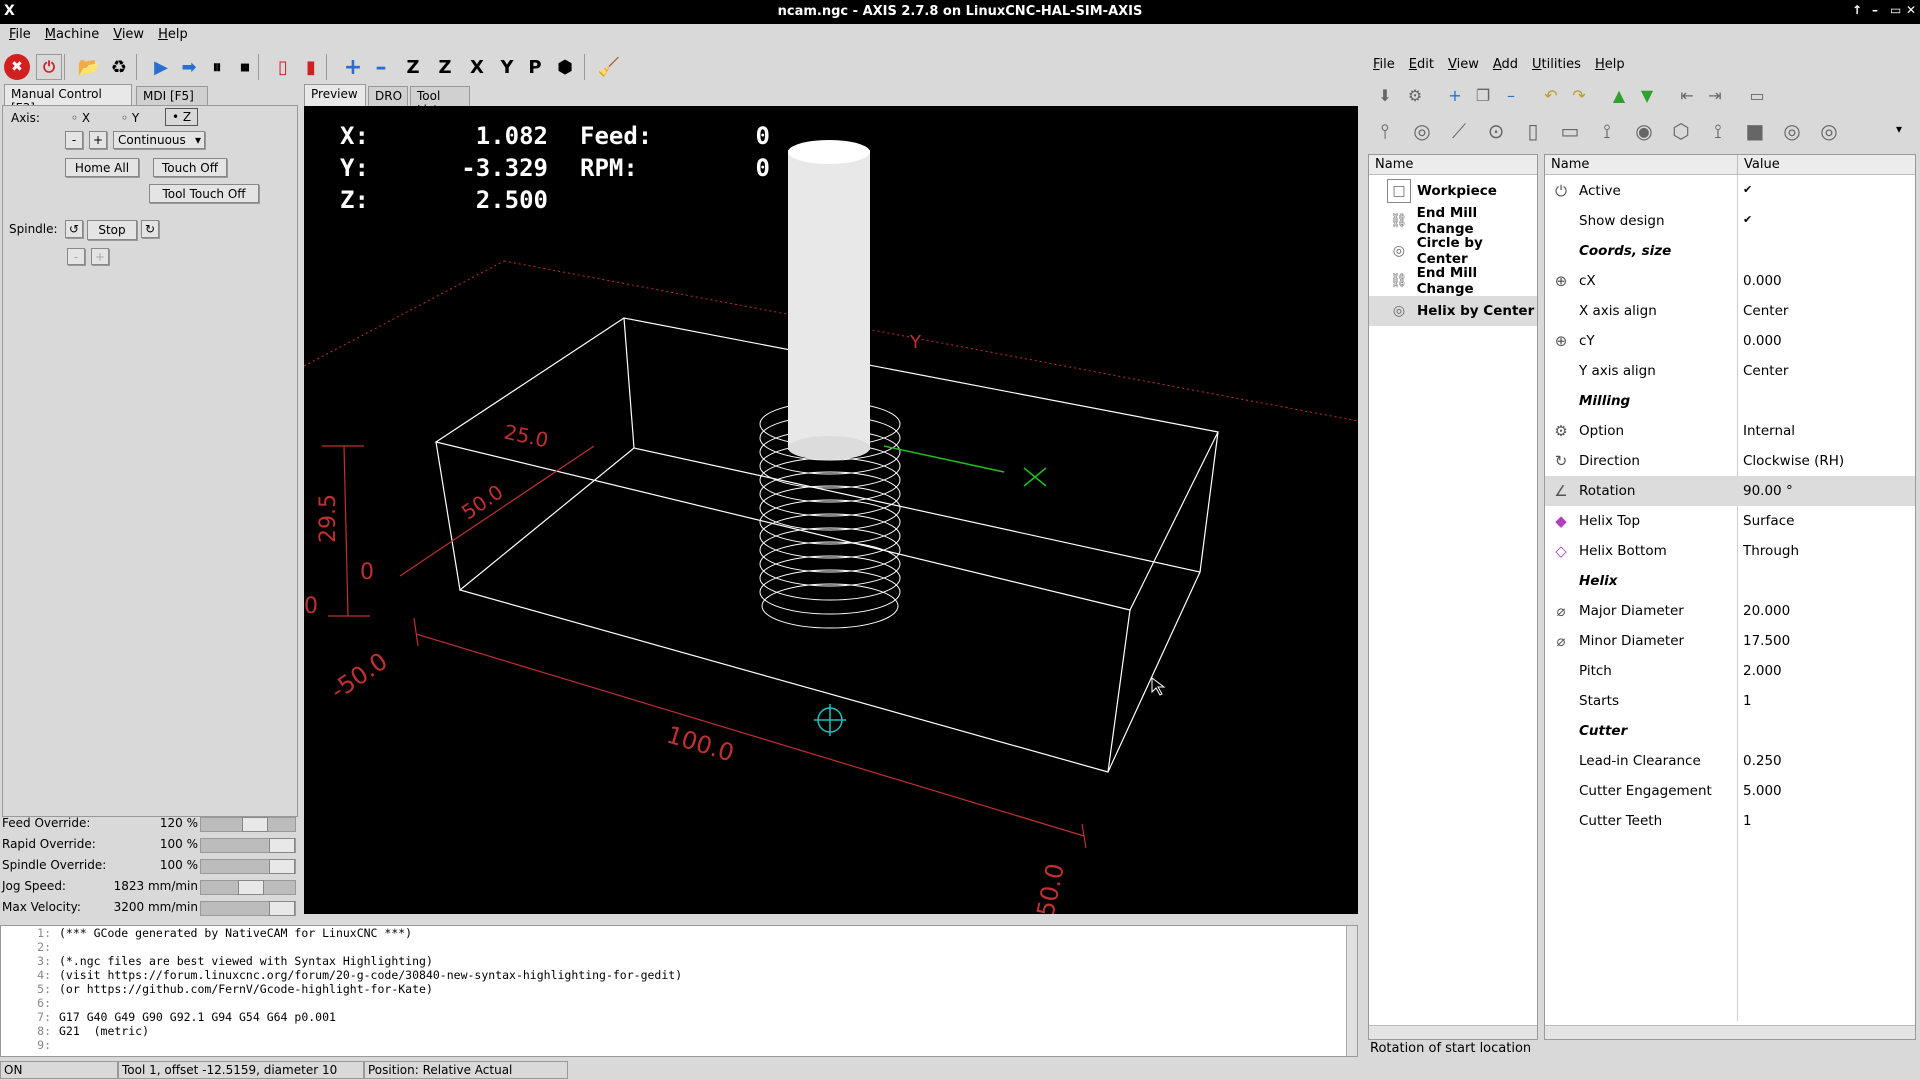  What do you see at coordinates (1610, 64) in the screenshot?
I see `ncam-menu-help: Help` at bounding box center [1610, 64].